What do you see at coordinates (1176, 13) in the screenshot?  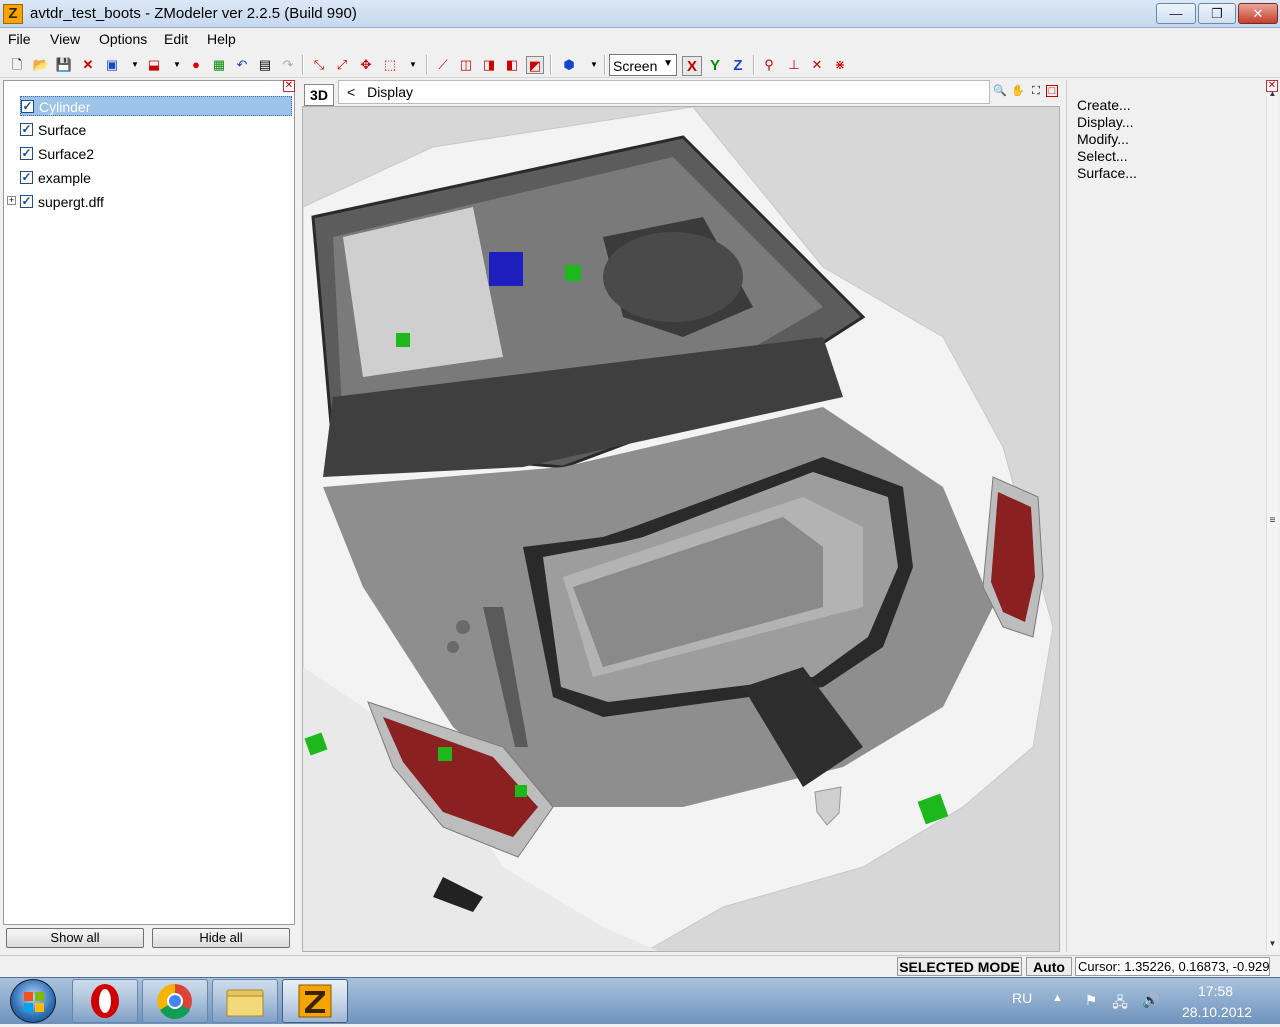 I see `minimize-button: —` at bounding box center [1176, 13].